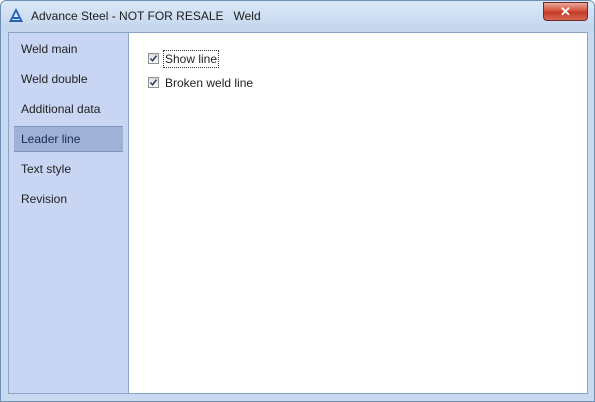 This screenshot has width=595, height=402. Describe the element at coordinates (68, 199) in the screenshot. I see `sidebar-item-revision: Revision` at that location.